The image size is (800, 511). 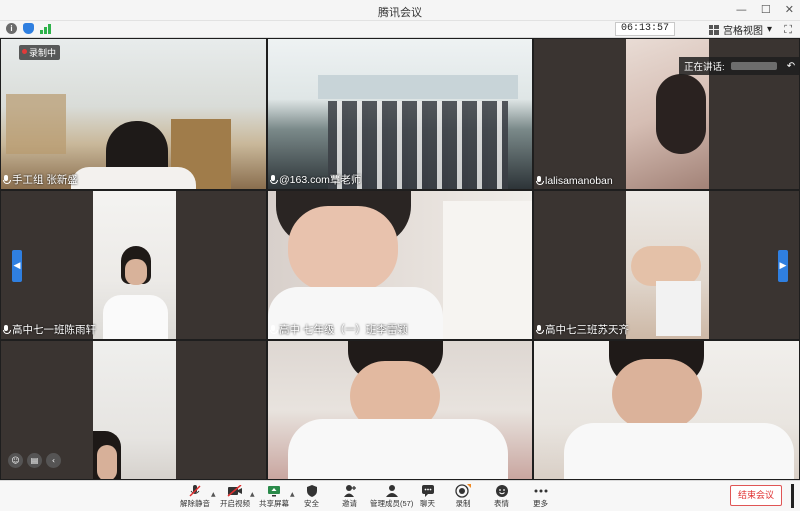 I want to click on participant-name: 高中 七年级（一）班李雷颖, so click(x=343, y=330).